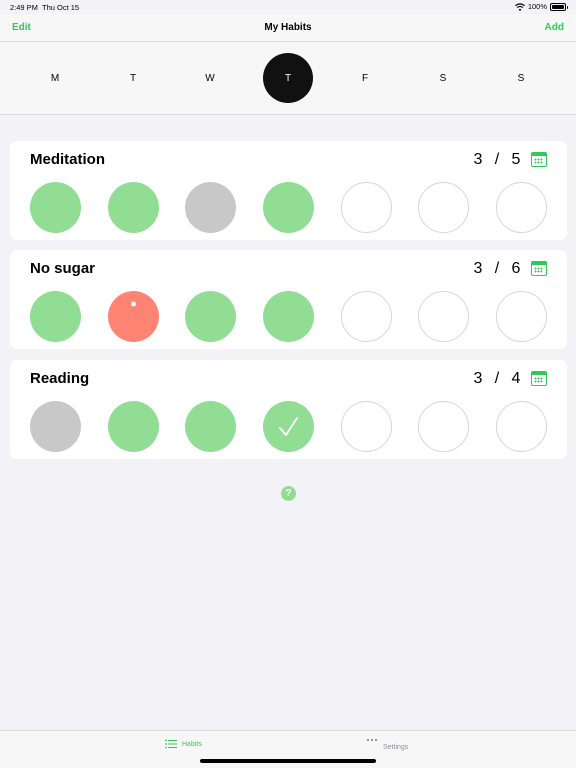 This screenshot has width=576, height=768. What do you see at coordinates (192, 744) in the screenshot?
I see `tab-habits-label: Habits` at bounding box center [192, 744].